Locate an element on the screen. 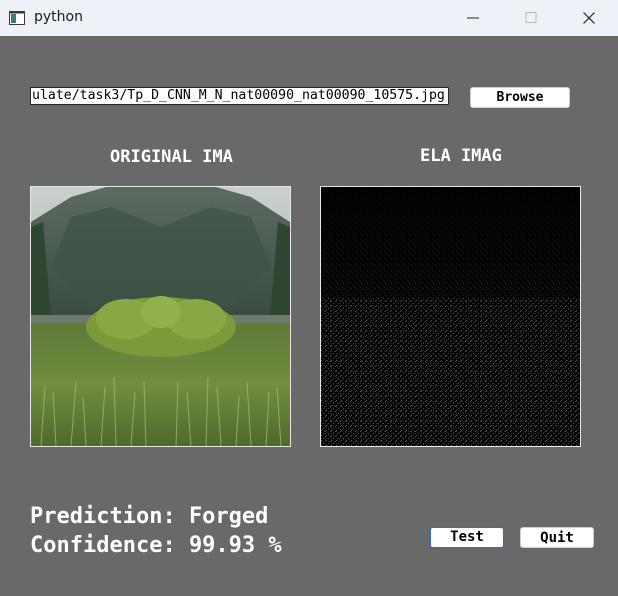 This screenshot has width=618, height=596. python-window-icon is located at coordinates (17, 17).